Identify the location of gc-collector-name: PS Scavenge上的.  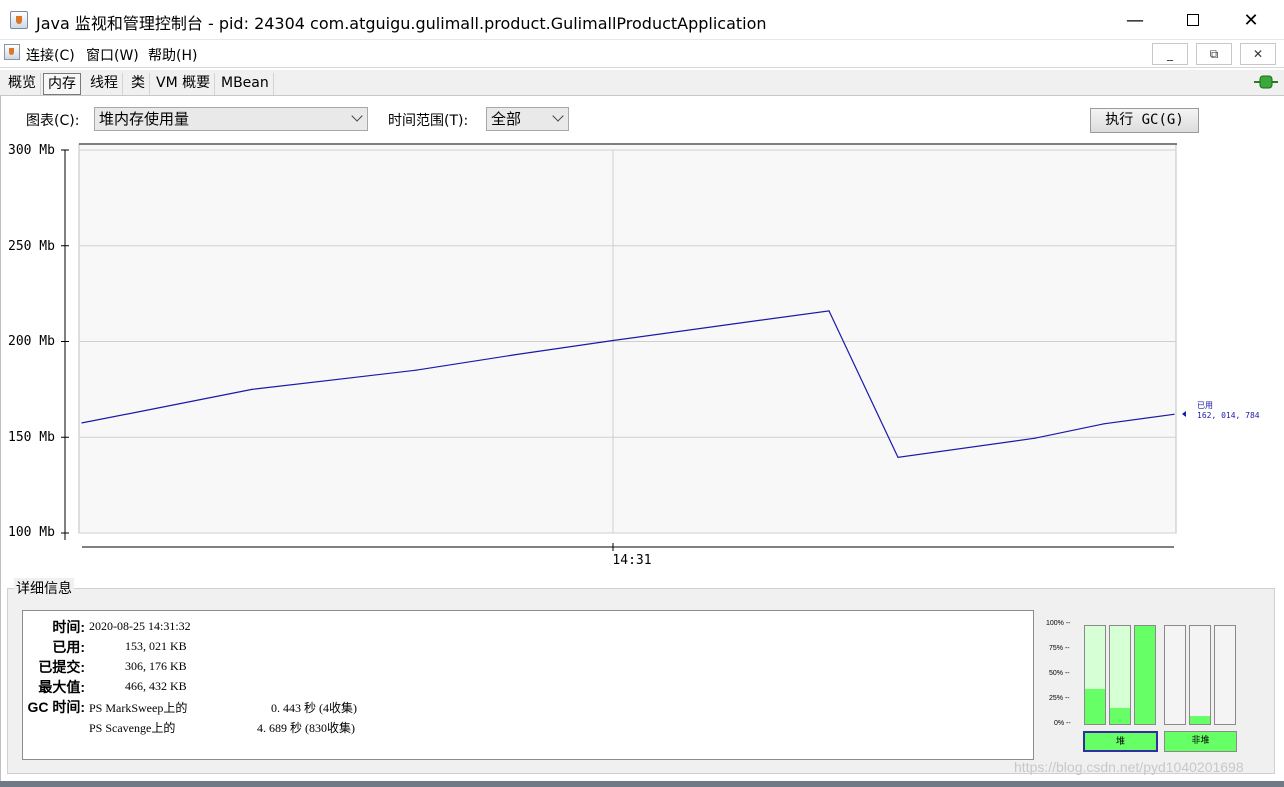
(132, 728).